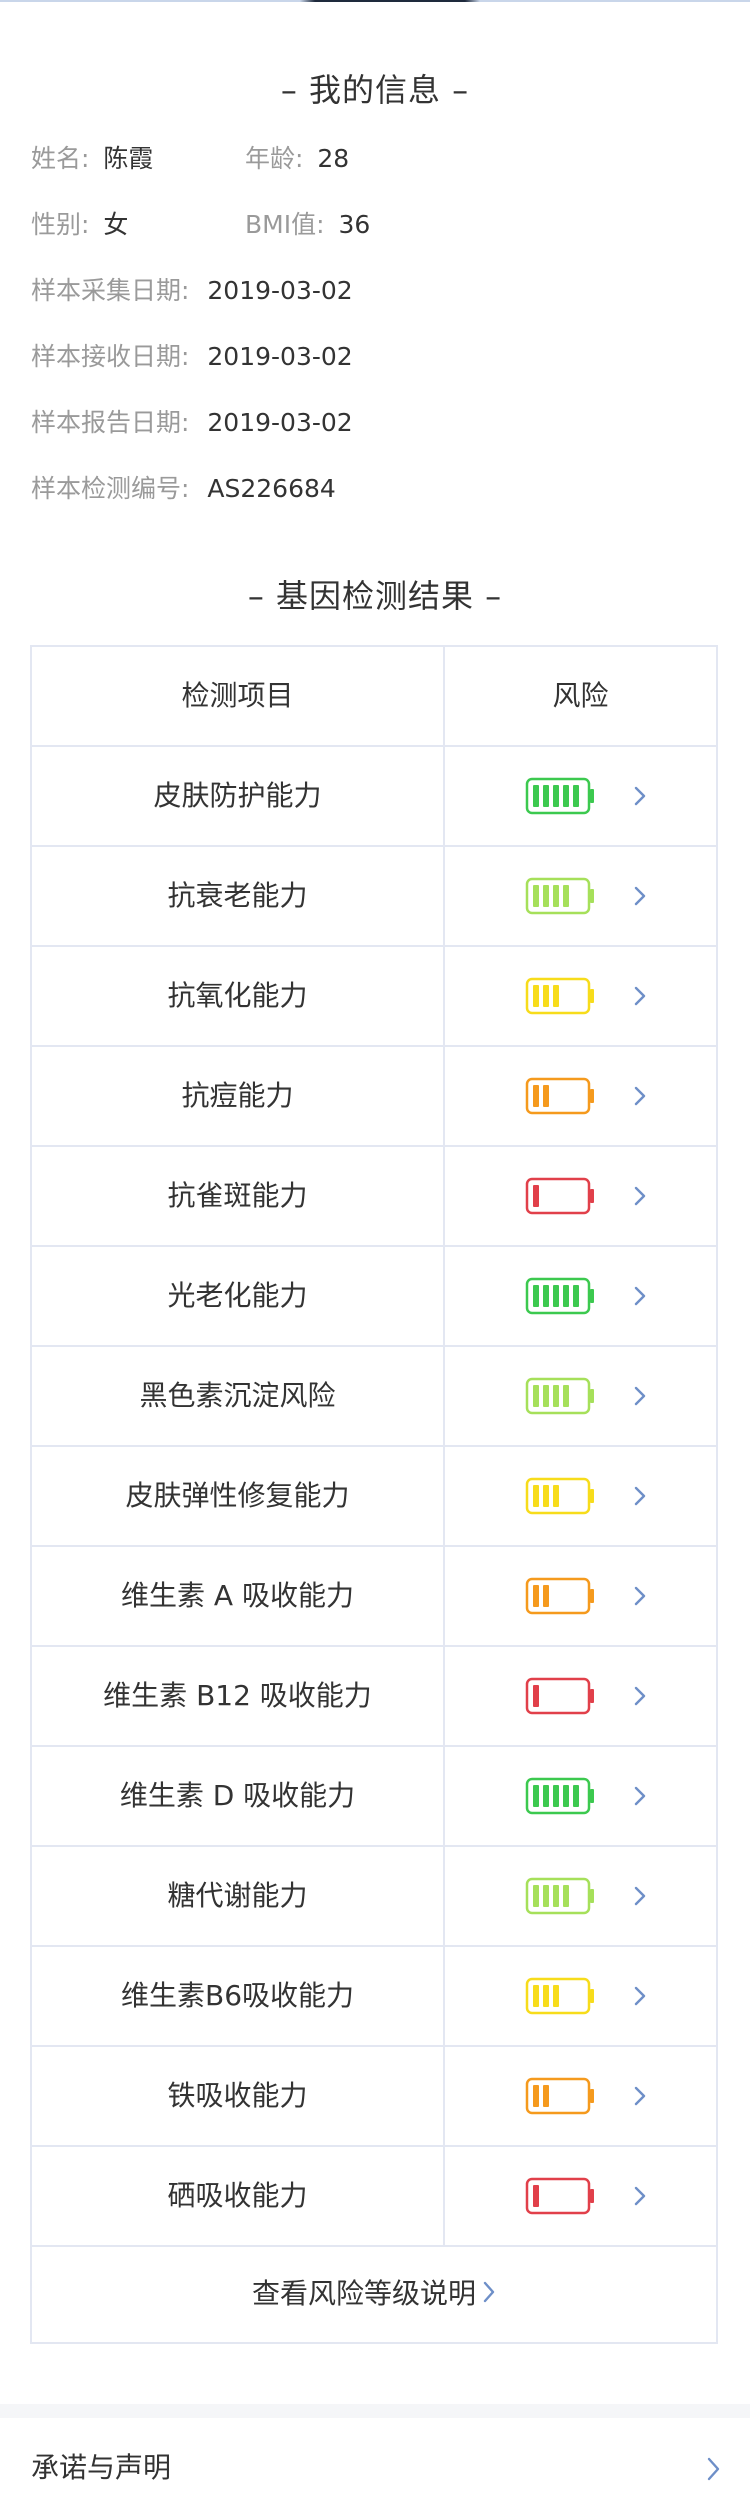 Image resolution: width=750 pixels, height=2518 pixels. I want to click on sample-code-value: AS226684, so click(271, 488).